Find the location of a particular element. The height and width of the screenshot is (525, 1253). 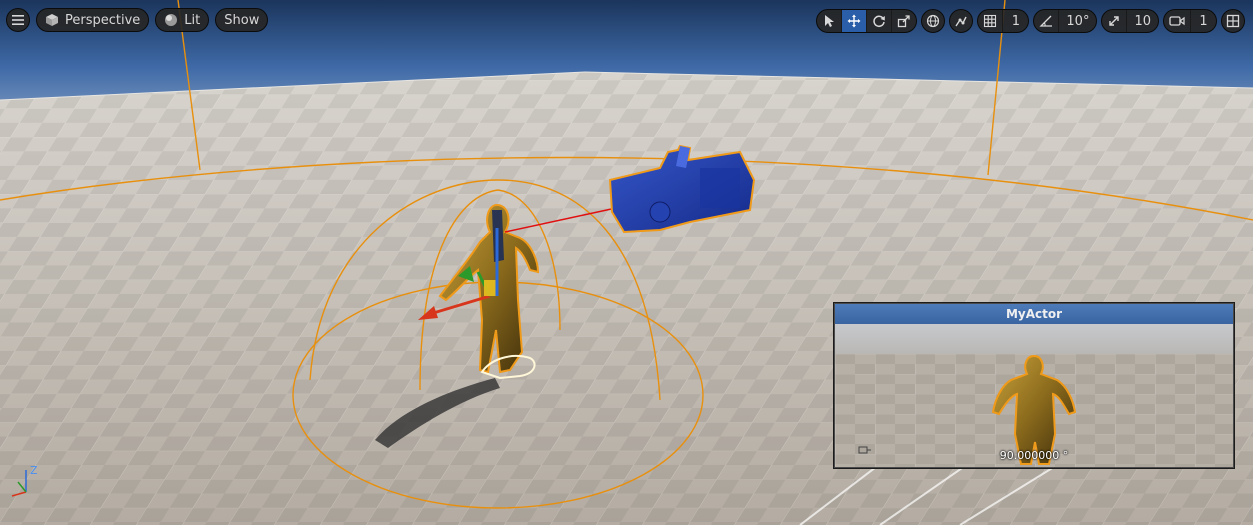

select-arrow-icon is located at coordinates (830, 21).